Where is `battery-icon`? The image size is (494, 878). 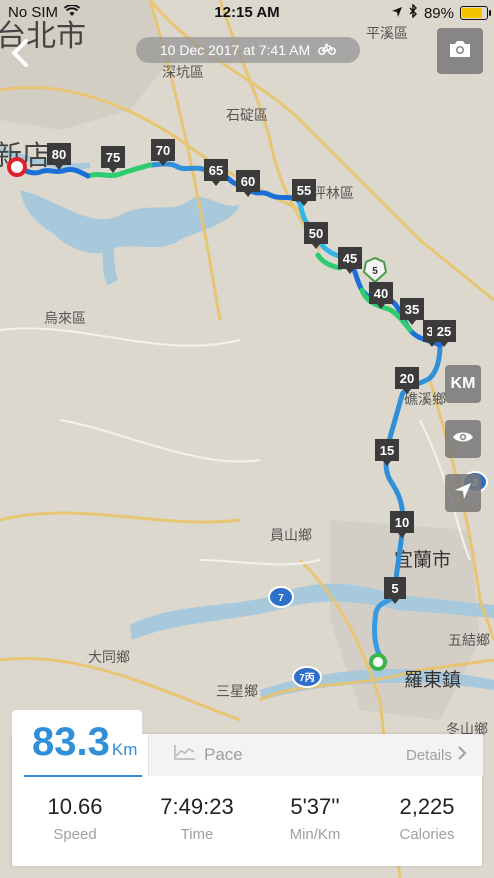
battery-icon is located at coordinates (475, 13).